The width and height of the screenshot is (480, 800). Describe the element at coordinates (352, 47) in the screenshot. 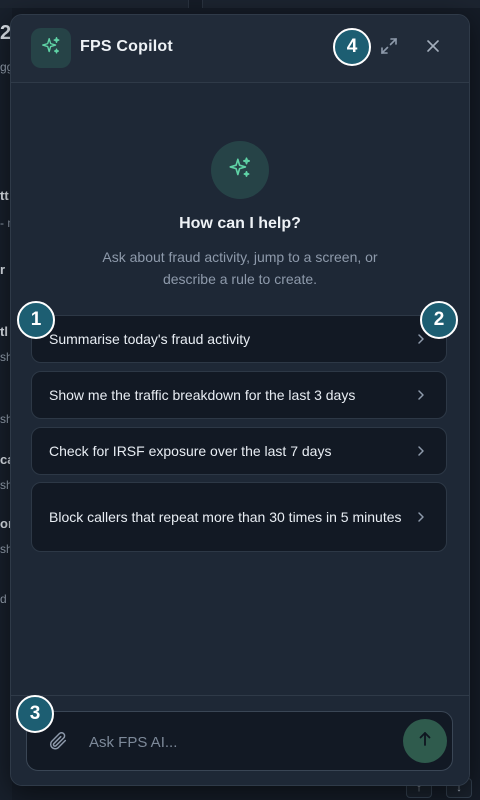

I see `annotation-marker: 4` at that location.